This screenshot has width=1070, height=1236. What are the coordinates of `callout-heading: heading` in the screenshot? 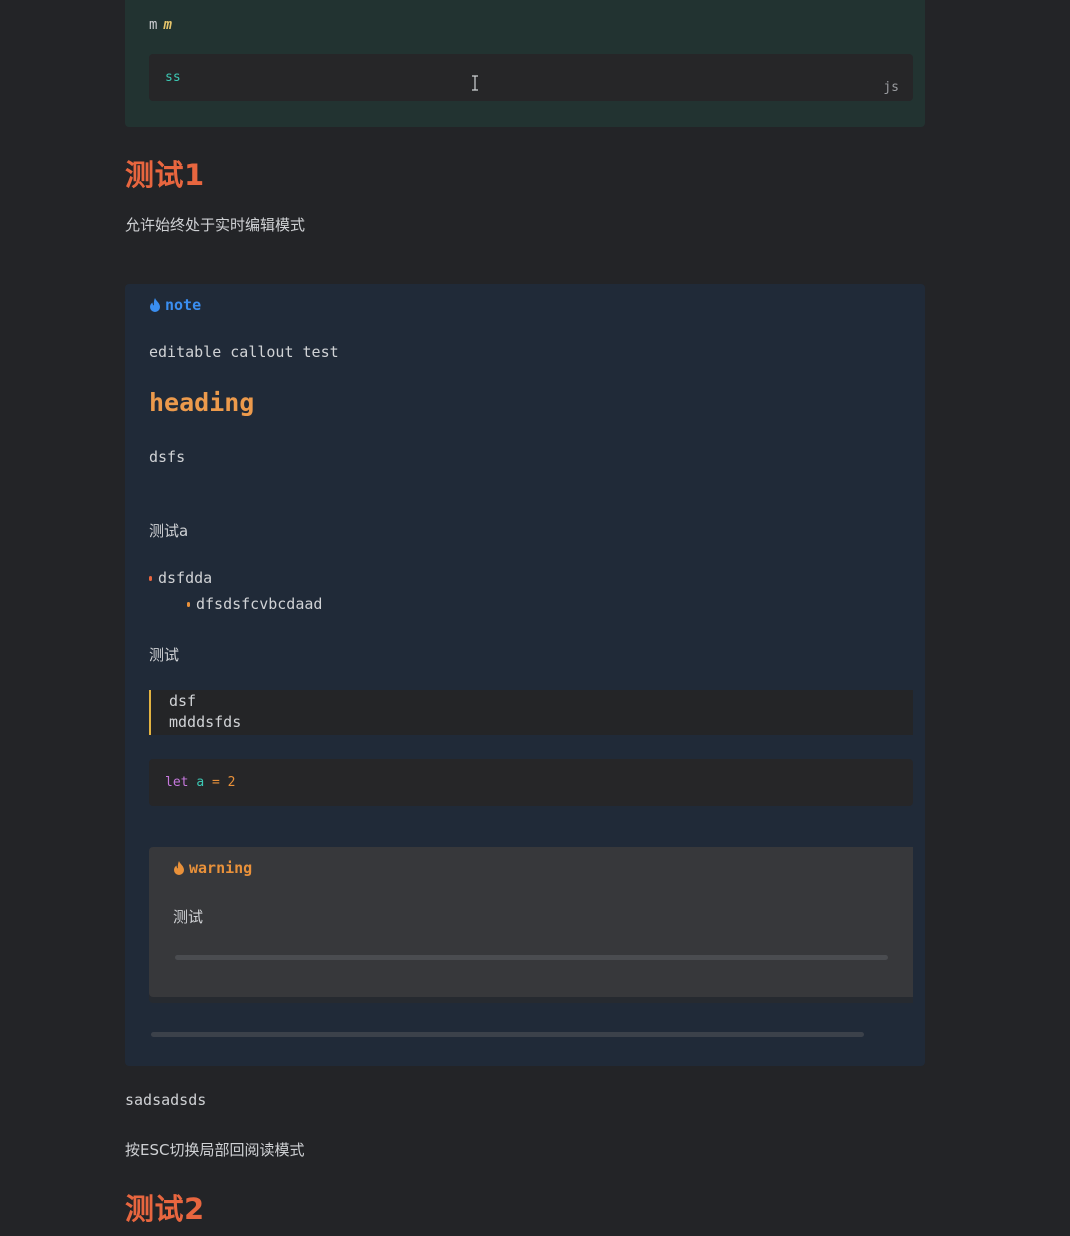 It's located at (202, 402).